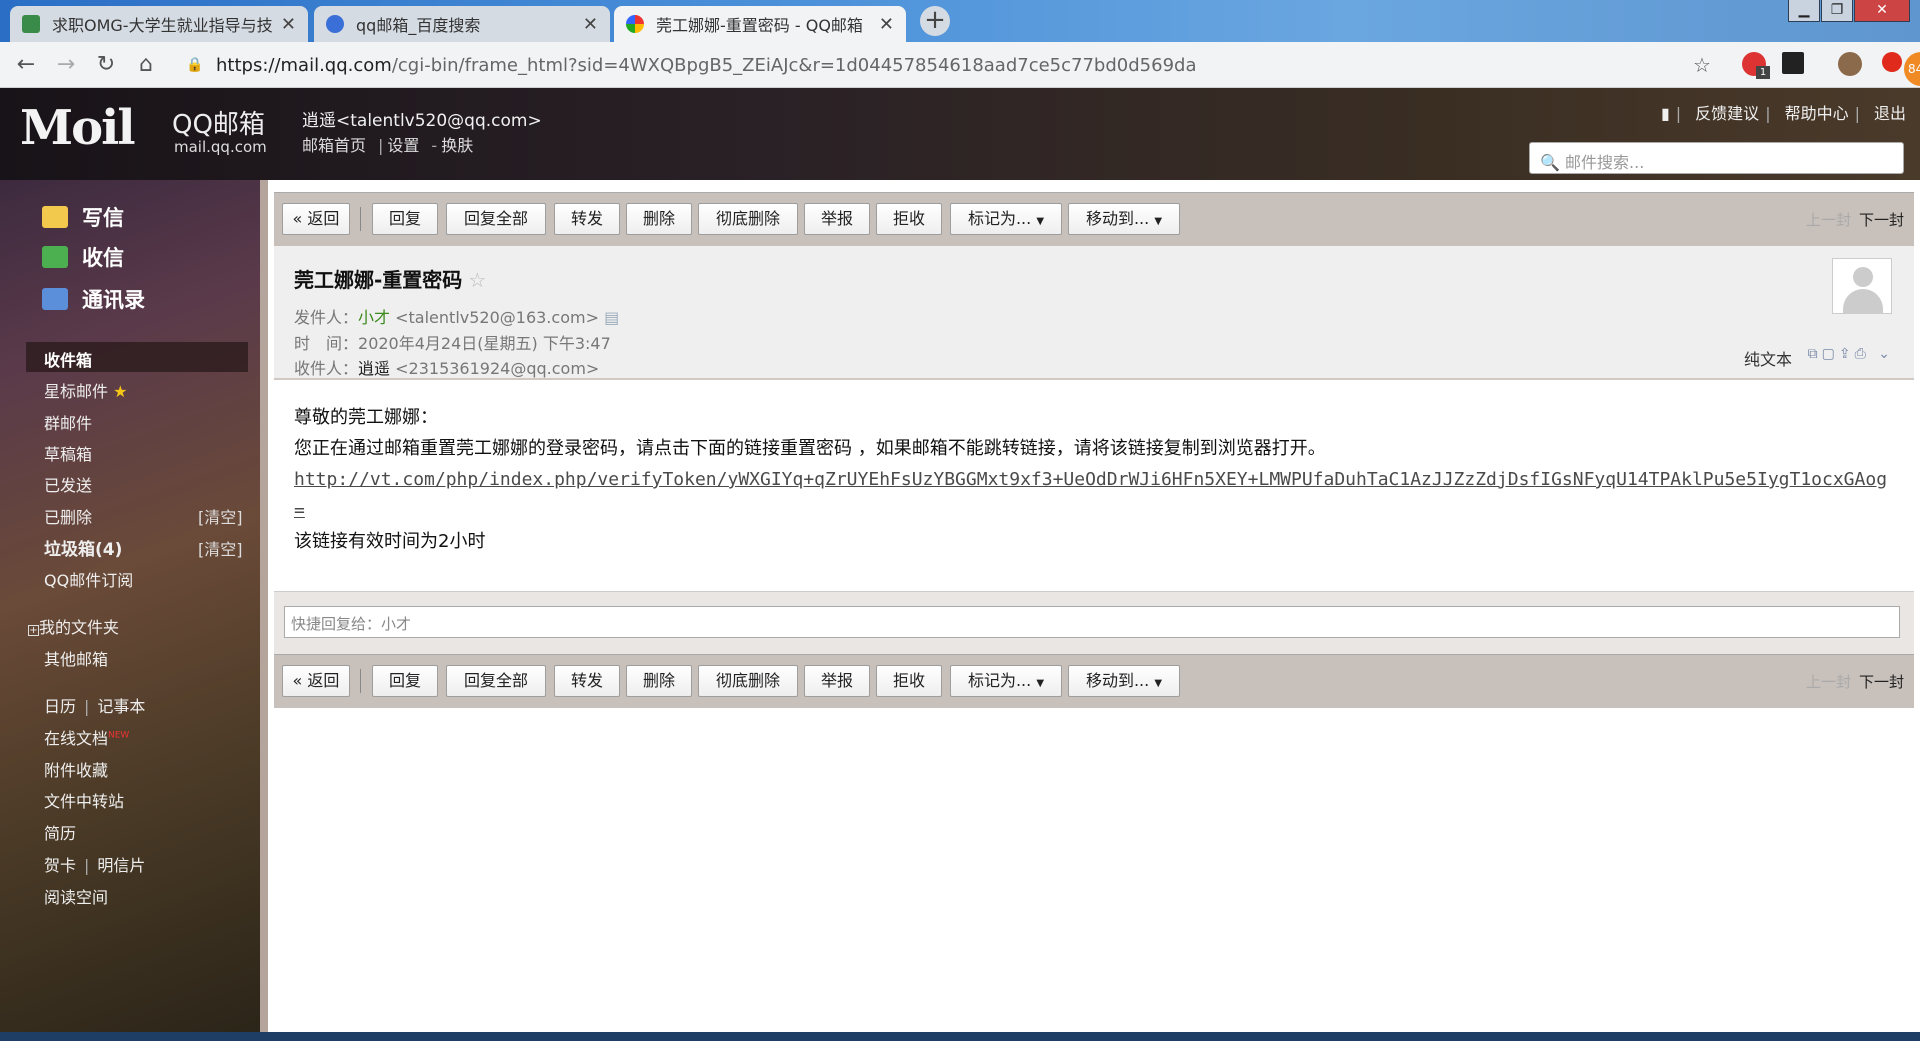 Image resolution: width=1920 pixels, height=1041 pixels. I want to click on lock-icon: 🔒, so click(195, 65).